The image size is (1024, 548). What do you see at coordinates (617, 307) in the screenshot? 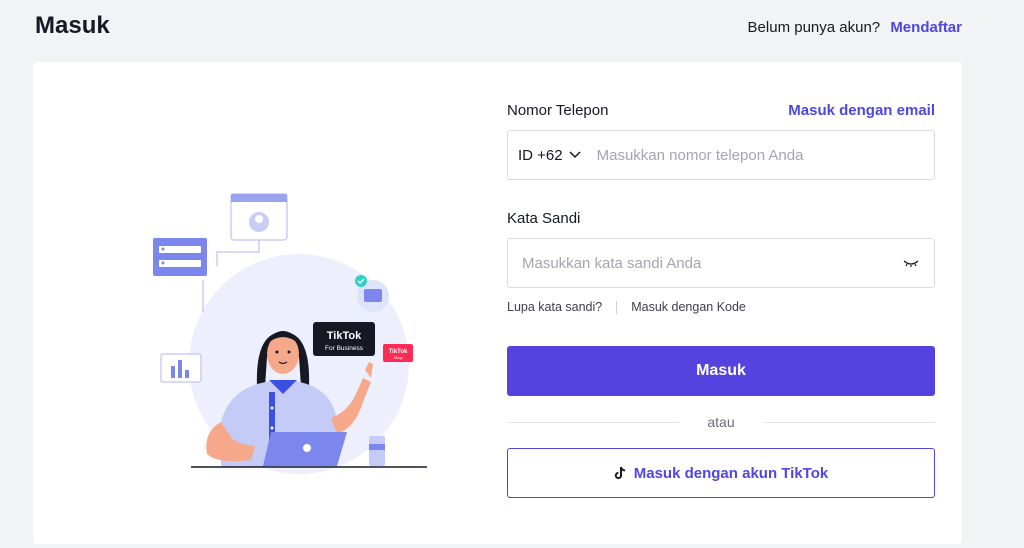
I see `link-separator` at bounding box center [617, 307].